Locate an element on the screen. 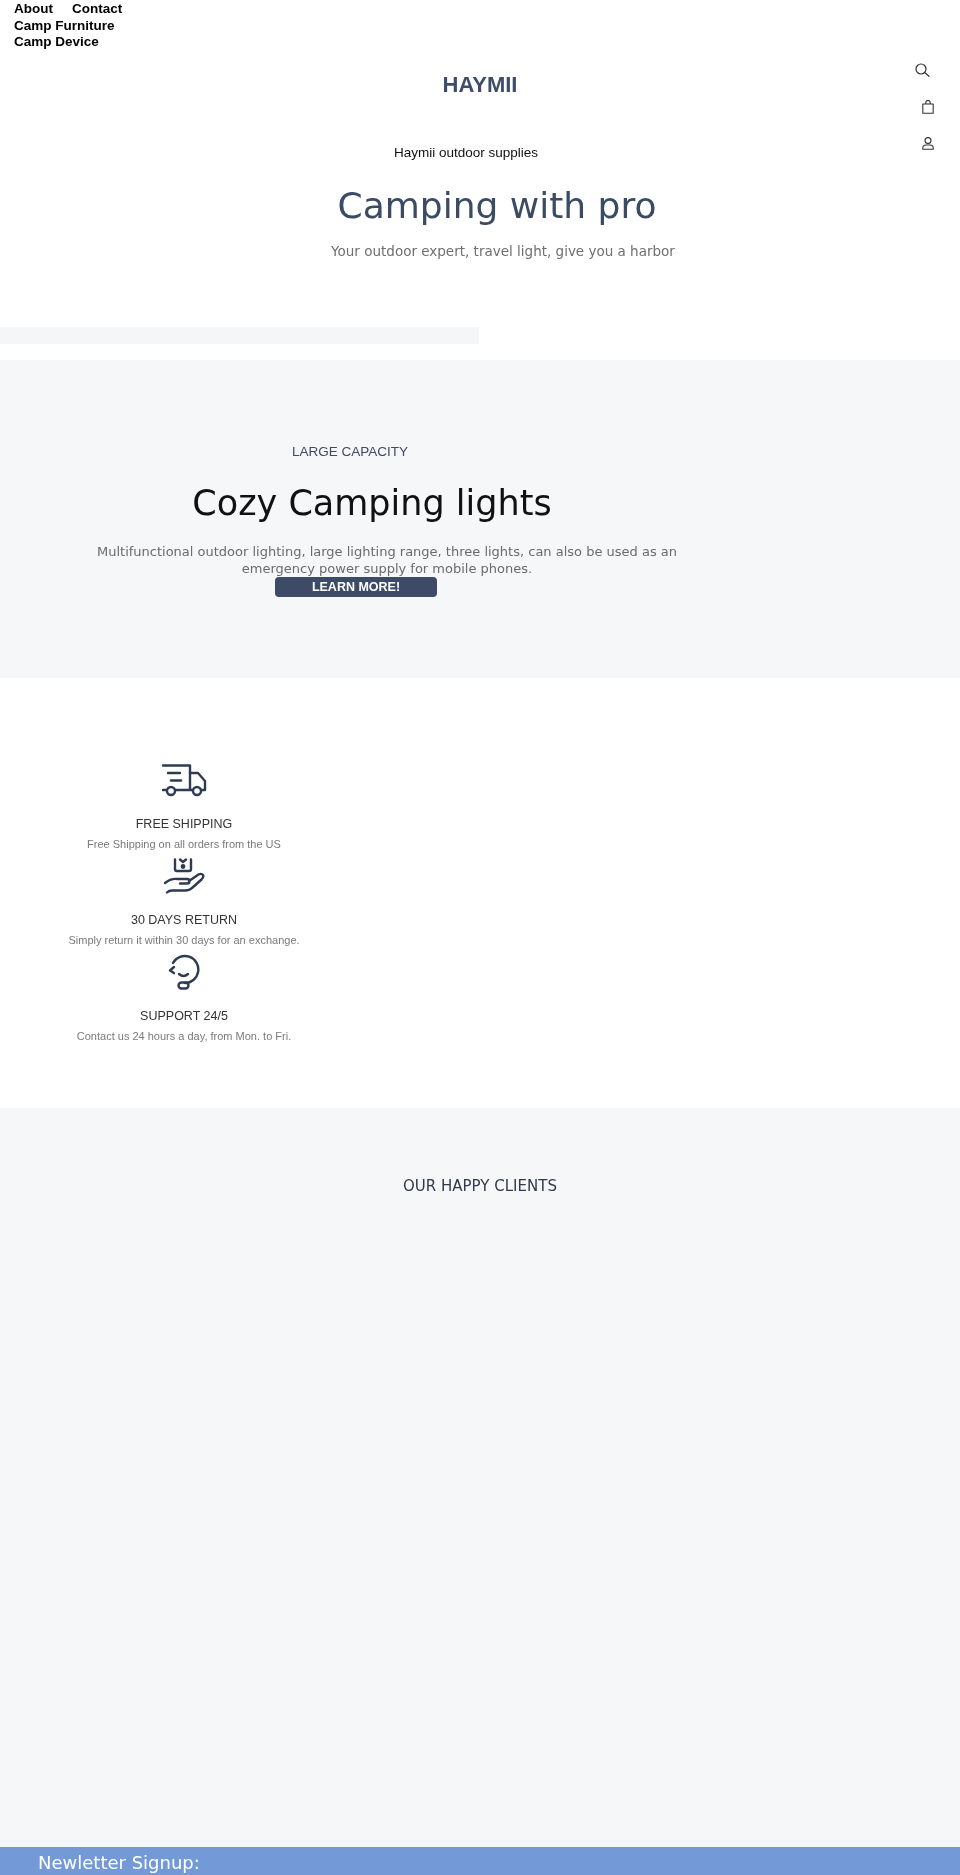 This screenshot has height=1875, width=960. hand-holding-box-icon is located at coordinates (184, 876).